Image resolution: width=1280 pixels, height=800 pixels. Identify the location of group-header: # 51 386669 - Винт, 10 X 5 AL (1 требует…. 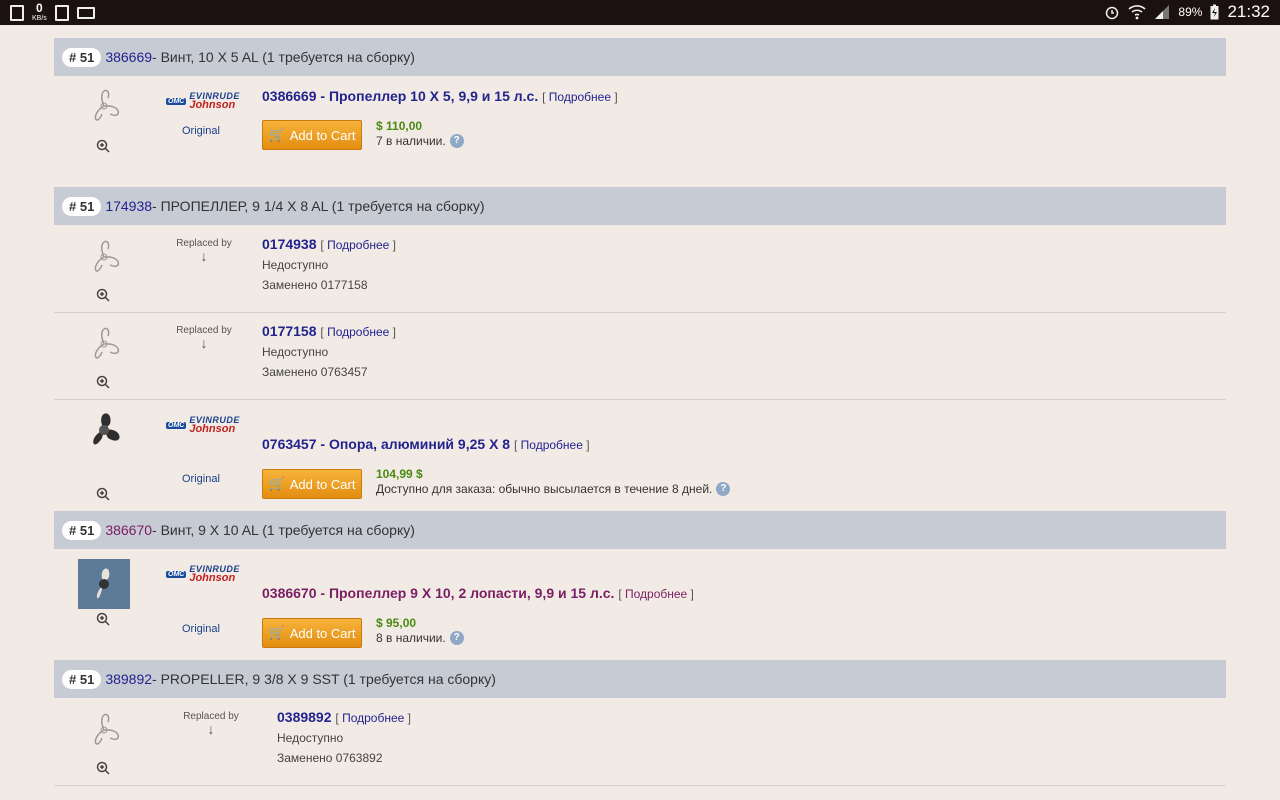
(640, 57).